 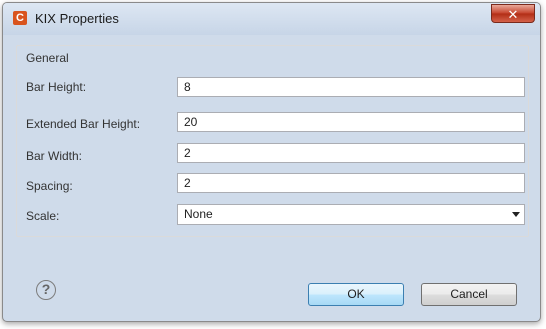 What do you see at coordinates (351, 122) in the screenshot?
I see `extended-bar-height-input` at bounding box center [351, 122].